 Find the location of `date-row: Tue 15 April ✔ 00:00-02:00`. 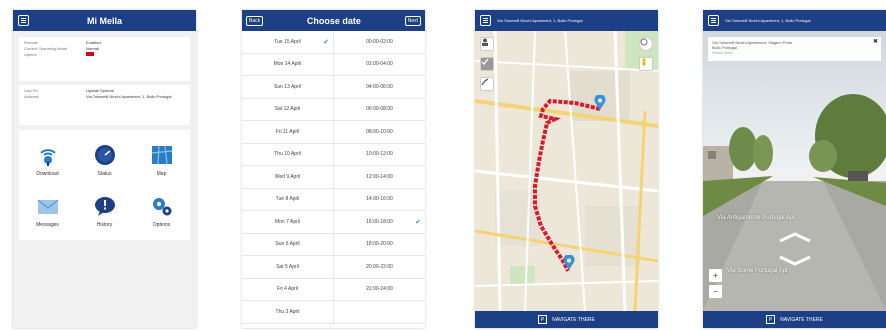

date-row: Tue 15 April ✔ 00:00-02:00 is located at coordinates (333, 42).